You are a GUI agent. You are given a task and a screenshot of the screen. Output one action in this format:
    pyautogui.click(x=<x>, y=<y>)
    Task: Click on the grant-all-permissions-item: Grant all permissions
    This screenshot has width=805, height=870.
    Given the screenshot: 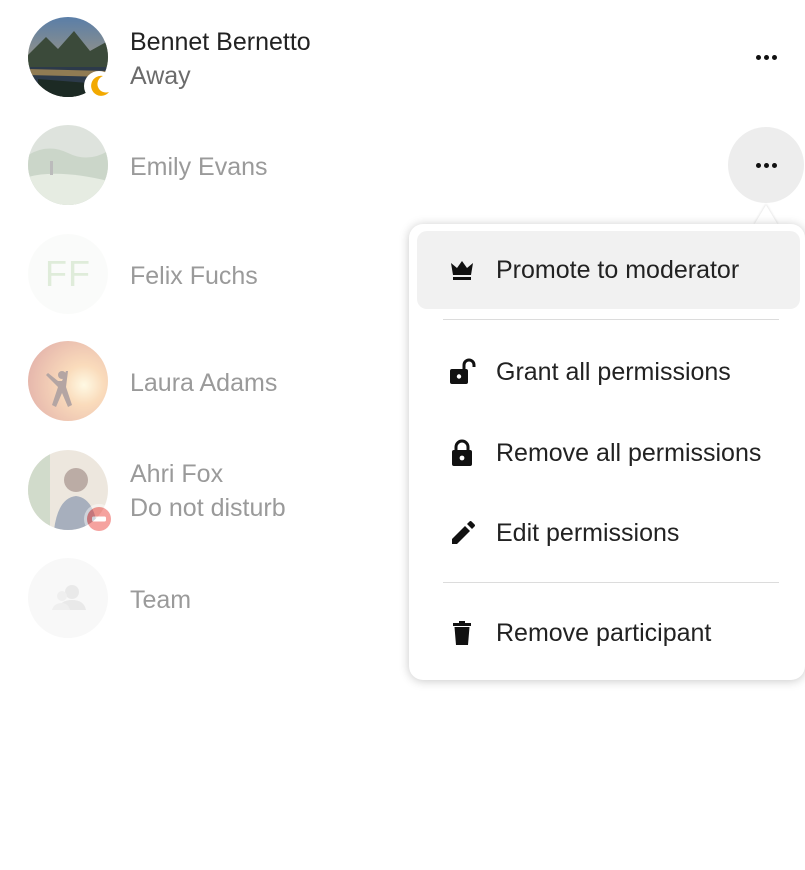 What is the action you would take?
    pyautogui.click(x=608, y=372)
    